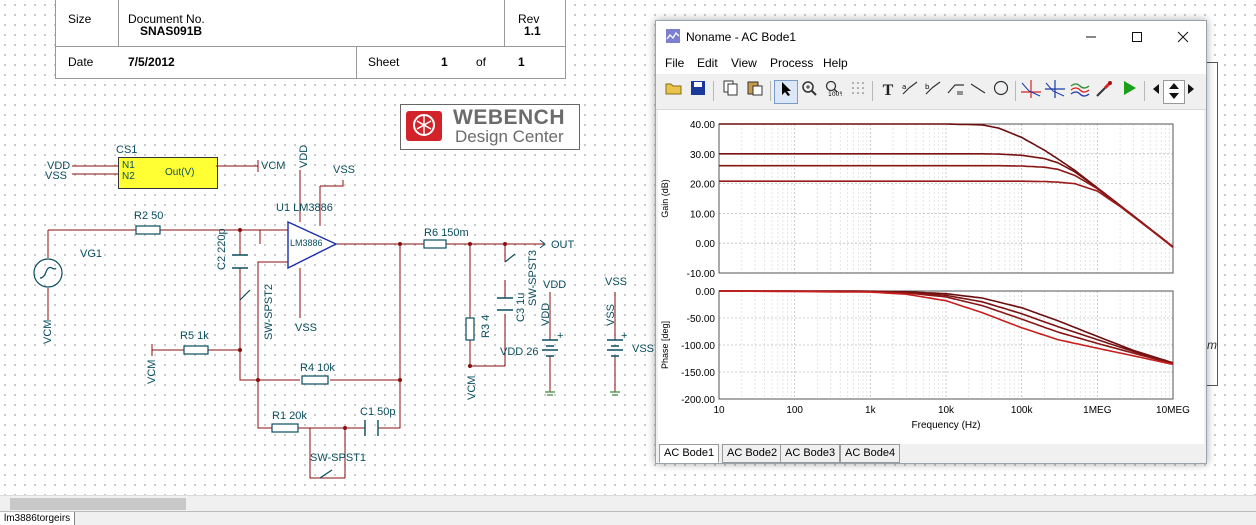  What do you see at coordinates (273, 166) in the screenshot?
I see `label-vcm1: VCM` at bounding box center [273, 166].